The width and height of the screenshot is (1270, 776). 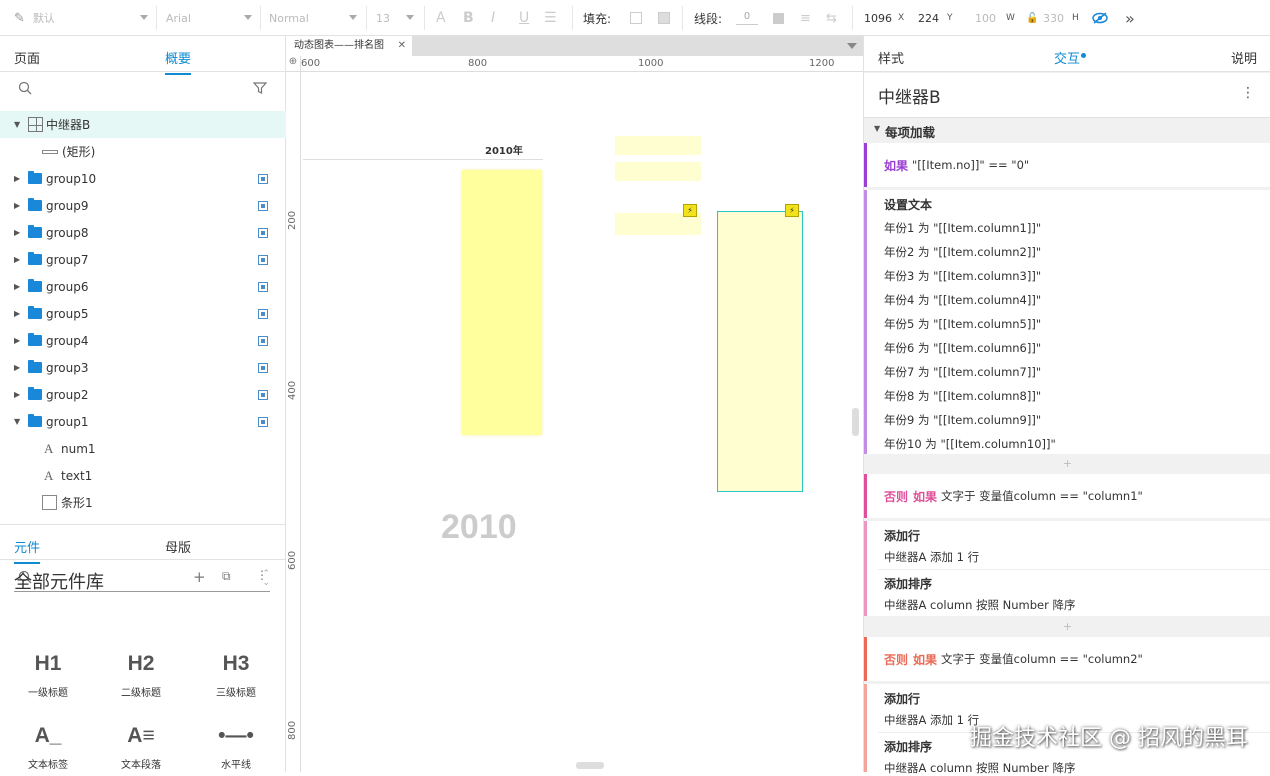 I want to click on tab-notes: 说明, so click(x=1244, y=57).